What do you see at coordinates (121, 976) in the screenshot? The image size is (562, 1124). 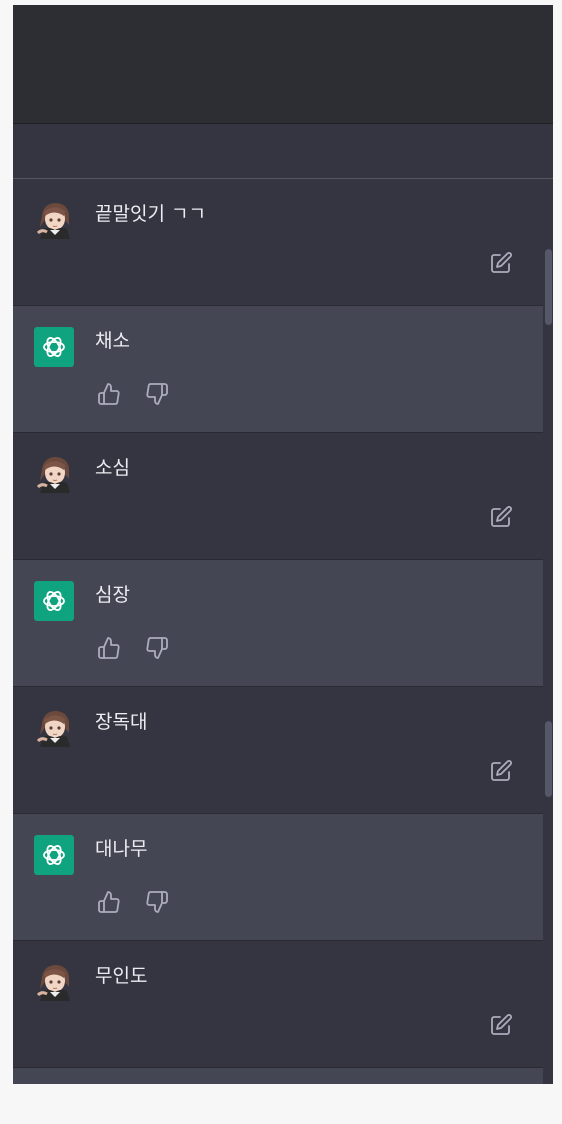 I see `message-text: 무인도` at bounding box center [121, 976].